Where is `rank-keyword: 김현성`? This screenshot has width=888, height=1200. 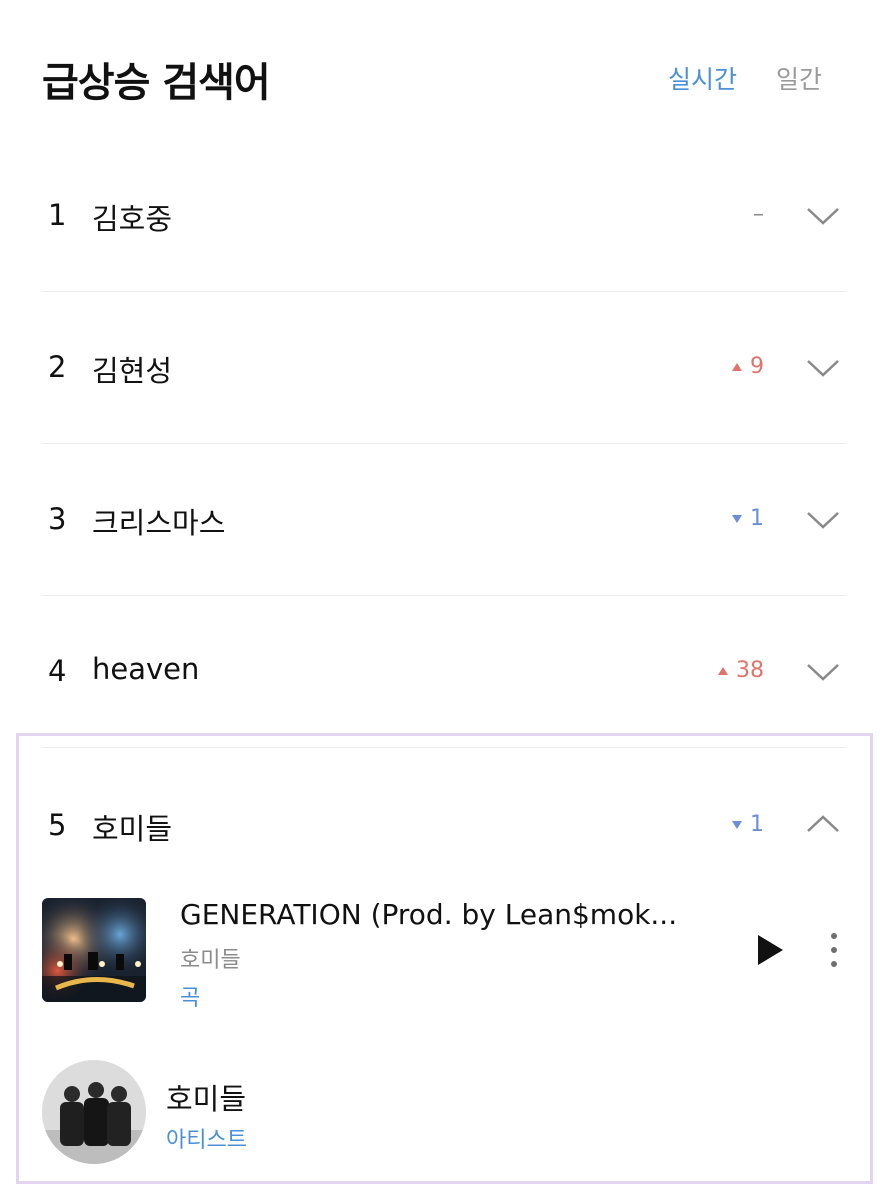
rank-keyword: 김현성 is located at coordinates (132, 371).